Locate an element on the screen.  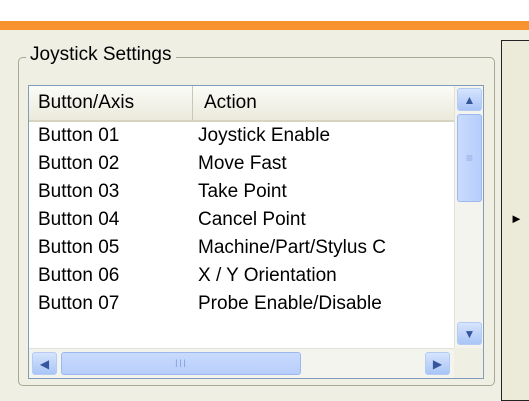
grip-icon: ≡ is located at coordinates (469, 158).